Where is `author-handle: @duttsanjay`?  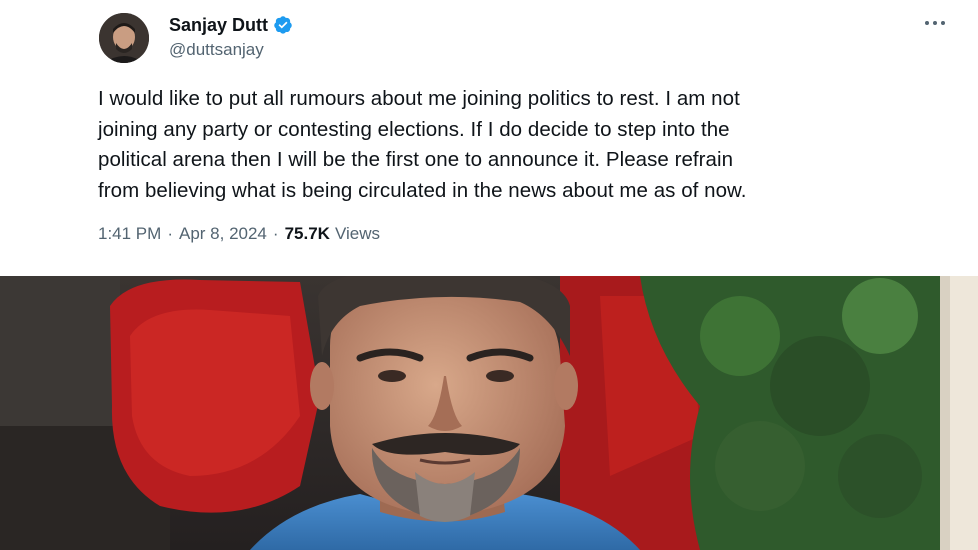 author-handle: @duttsanjay is located at coordinates (231, 50).